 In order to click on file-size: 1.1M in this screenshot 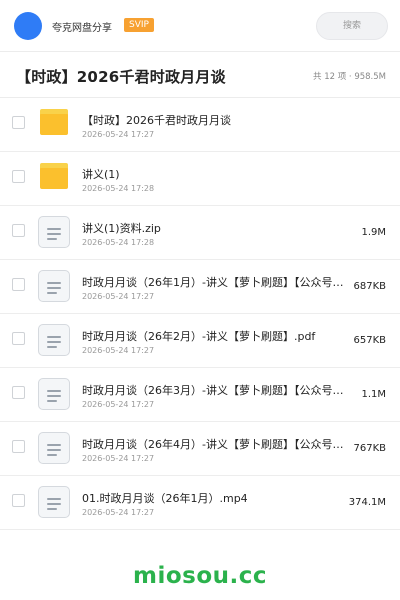, I will do `click(373, 394)`.